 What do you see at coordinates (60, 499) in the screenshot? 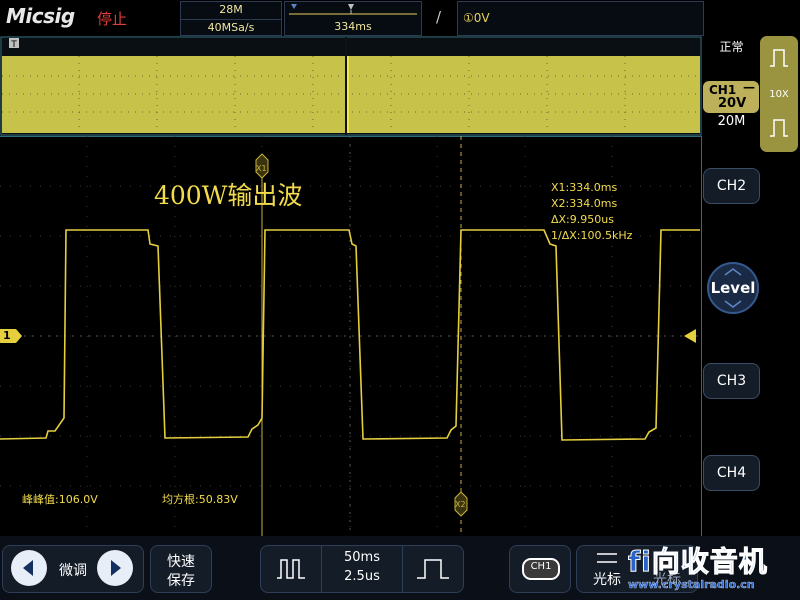
I see `peak-to-peak-measurement: 峰峰值:106.0V` at bounding box center [60, 499].